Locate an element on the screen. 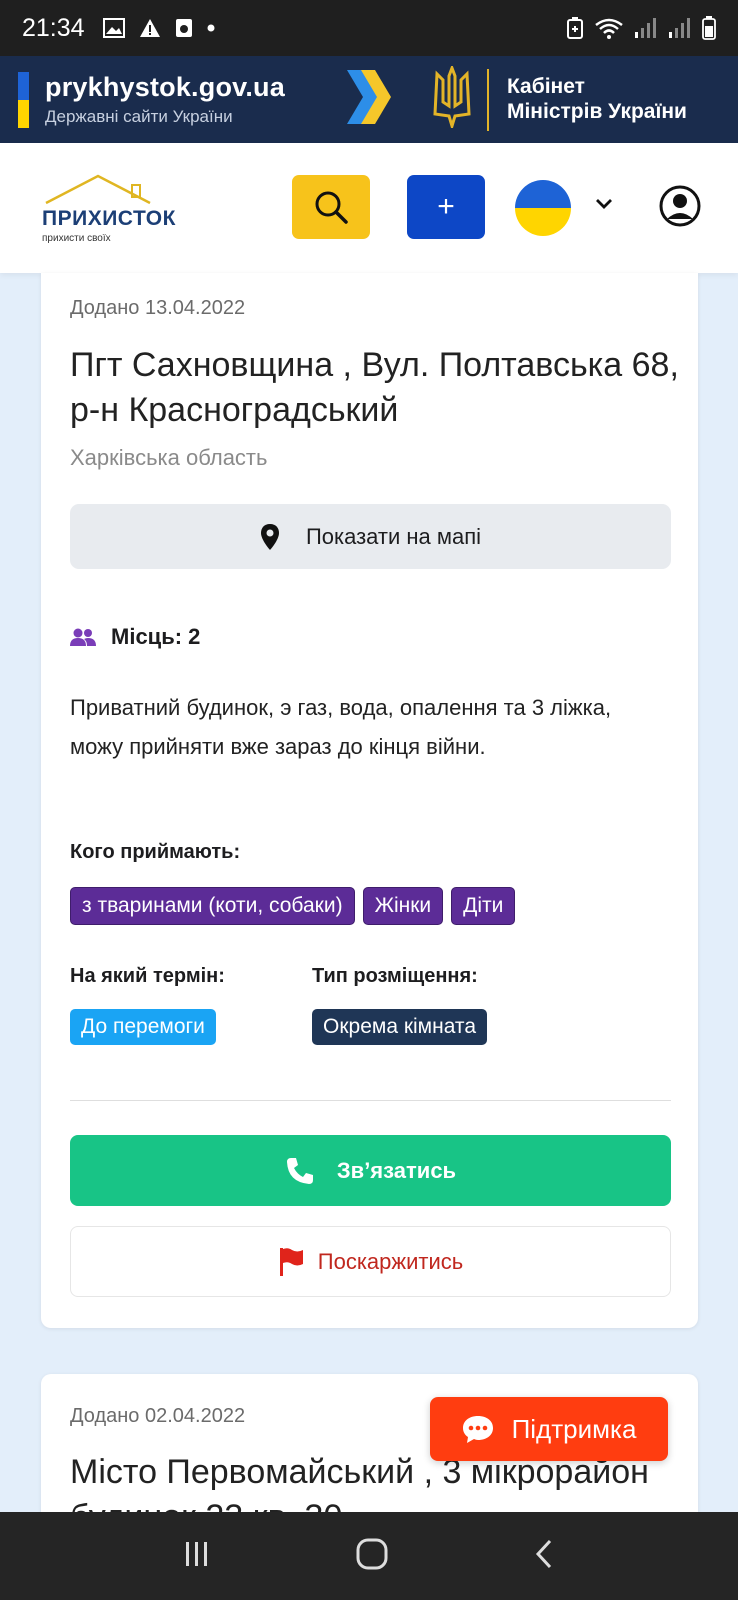  chevron-down-icon is located at coordinates (604, 206).